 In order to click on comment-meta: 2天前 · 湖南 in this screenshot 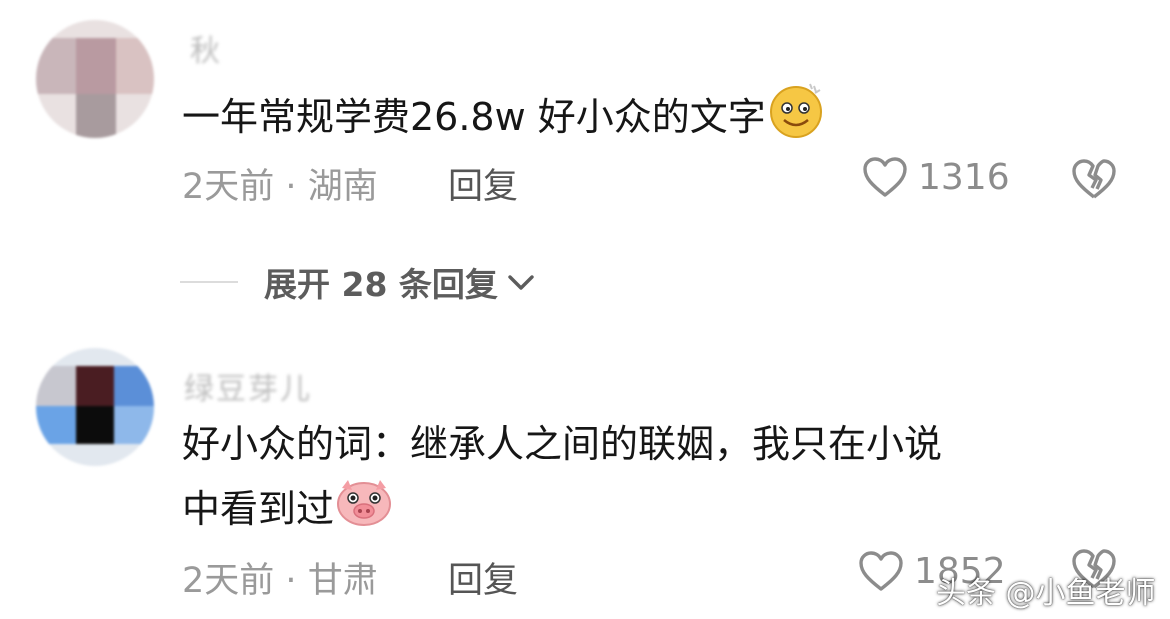, I will do `click(280, 183)`.